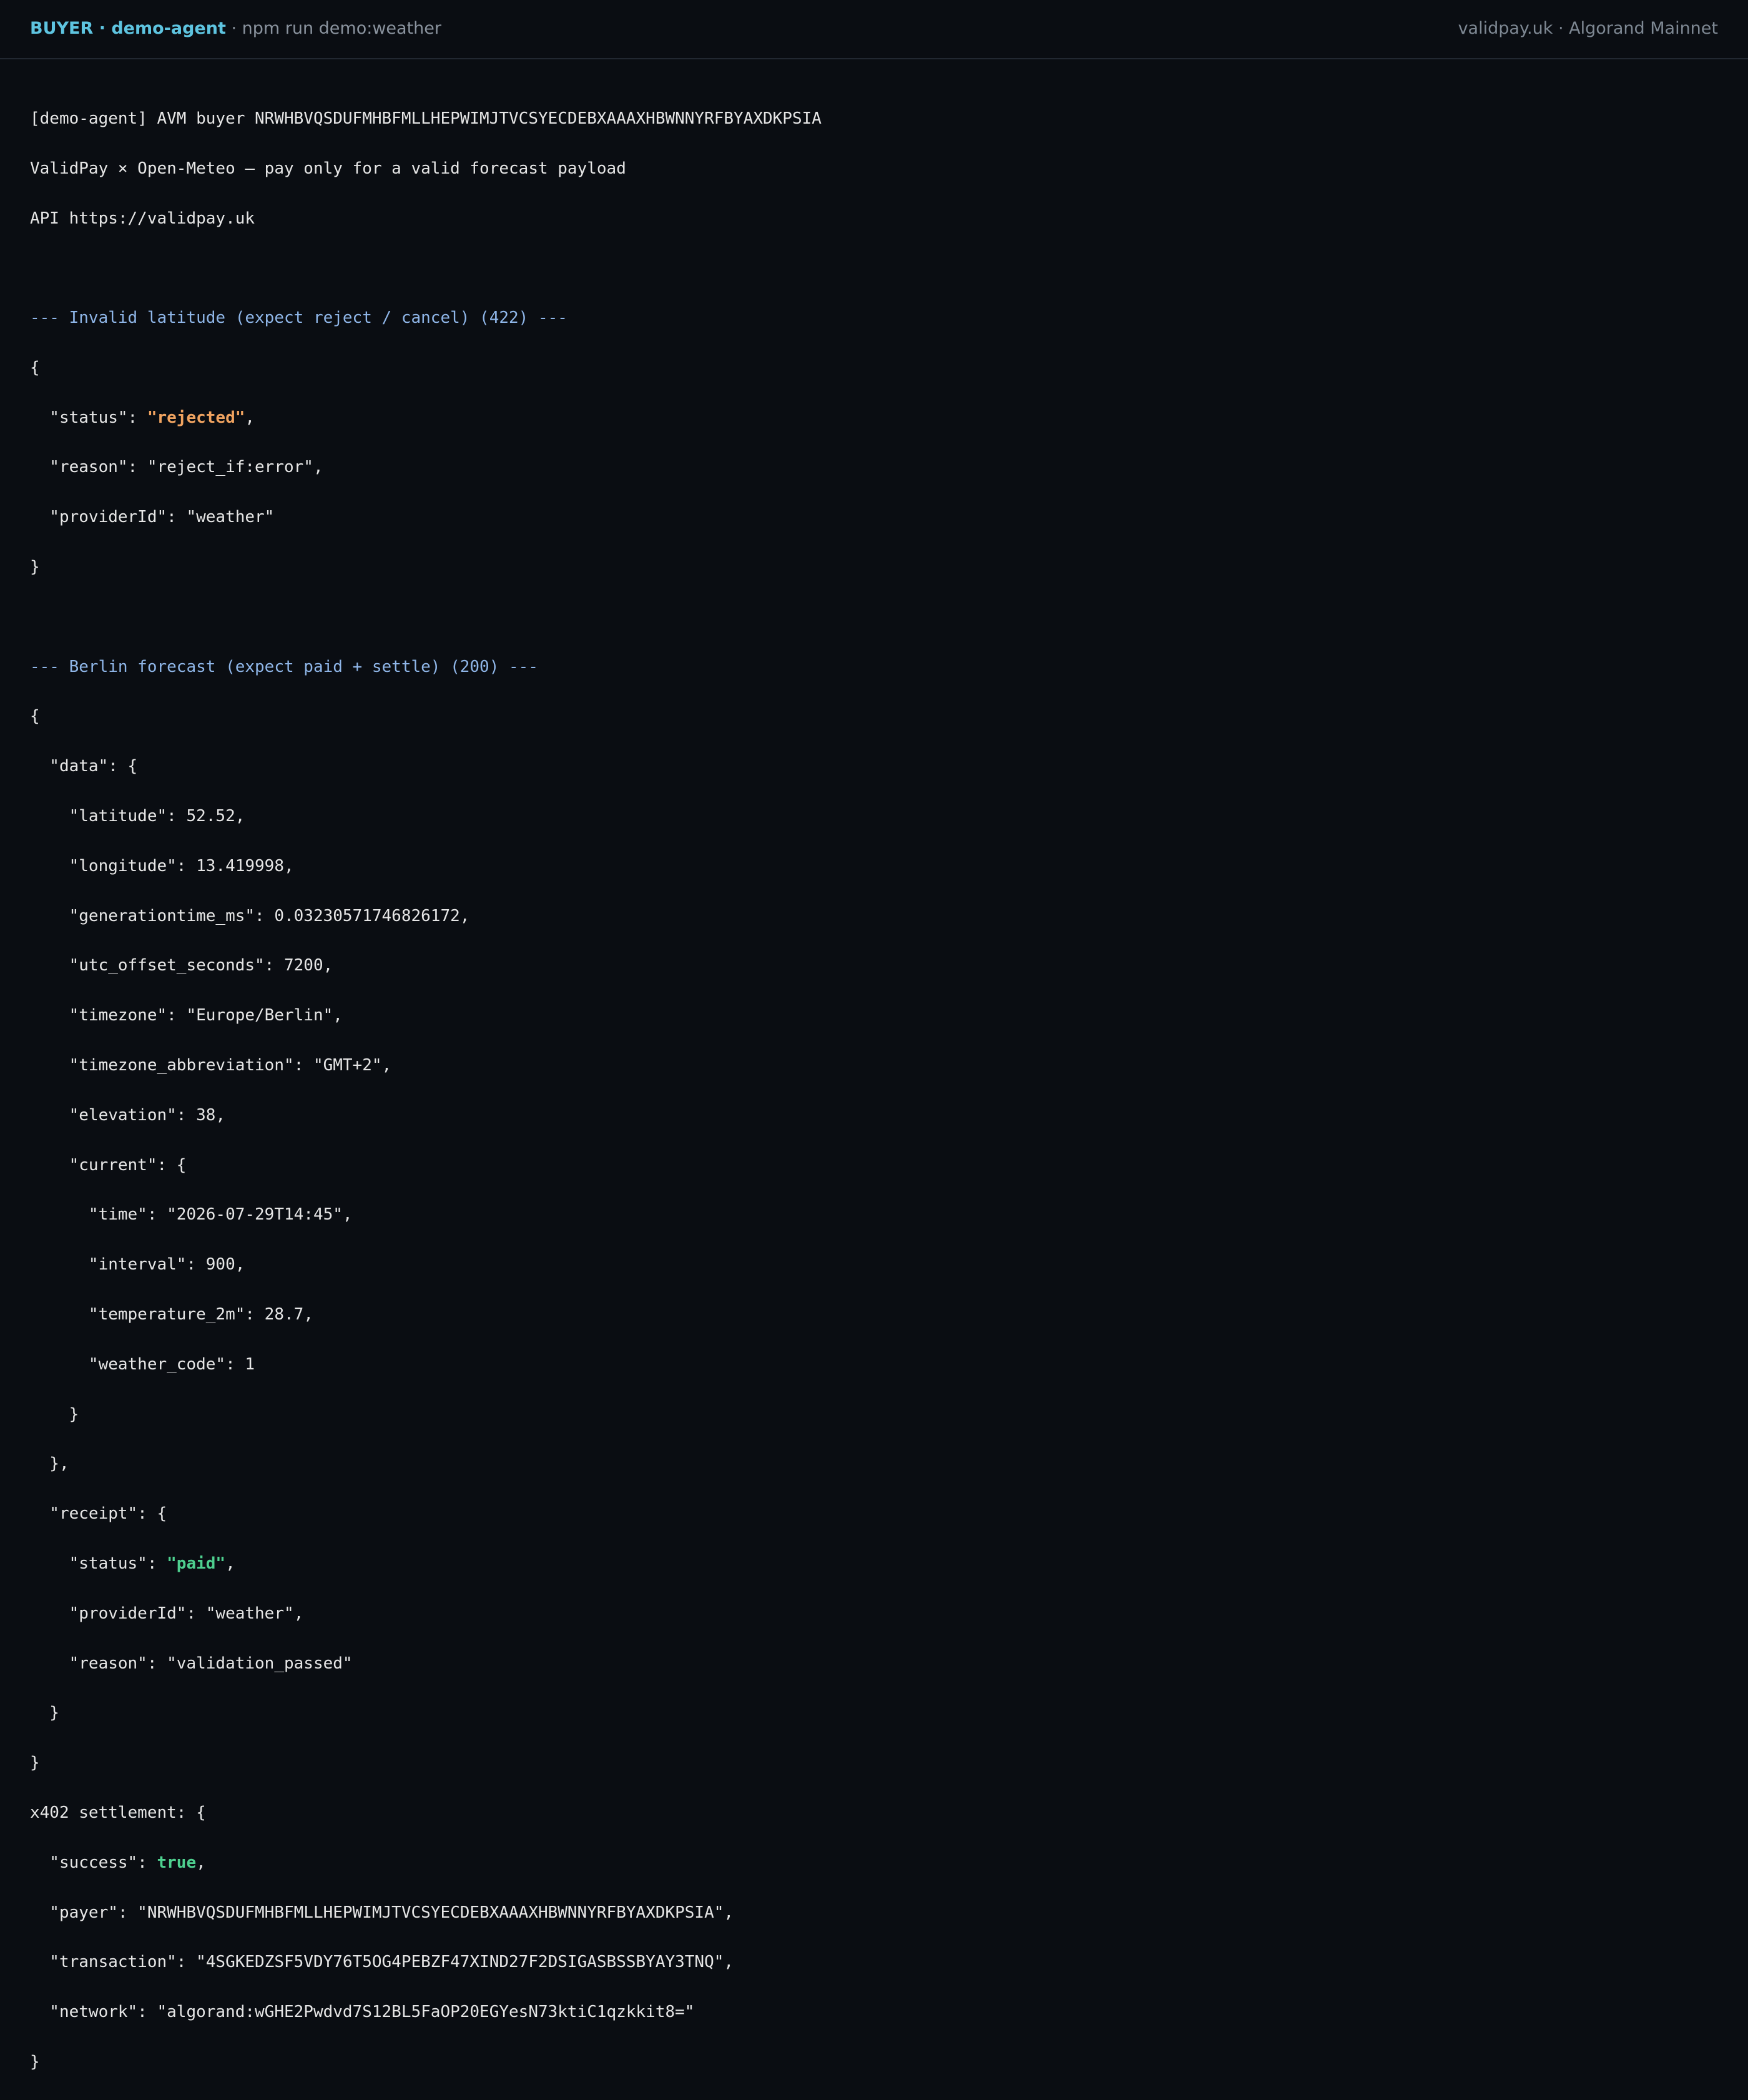  Describe the element at coordinates (49, 1464) in the screenshot. I see `json-line: },` at that location.